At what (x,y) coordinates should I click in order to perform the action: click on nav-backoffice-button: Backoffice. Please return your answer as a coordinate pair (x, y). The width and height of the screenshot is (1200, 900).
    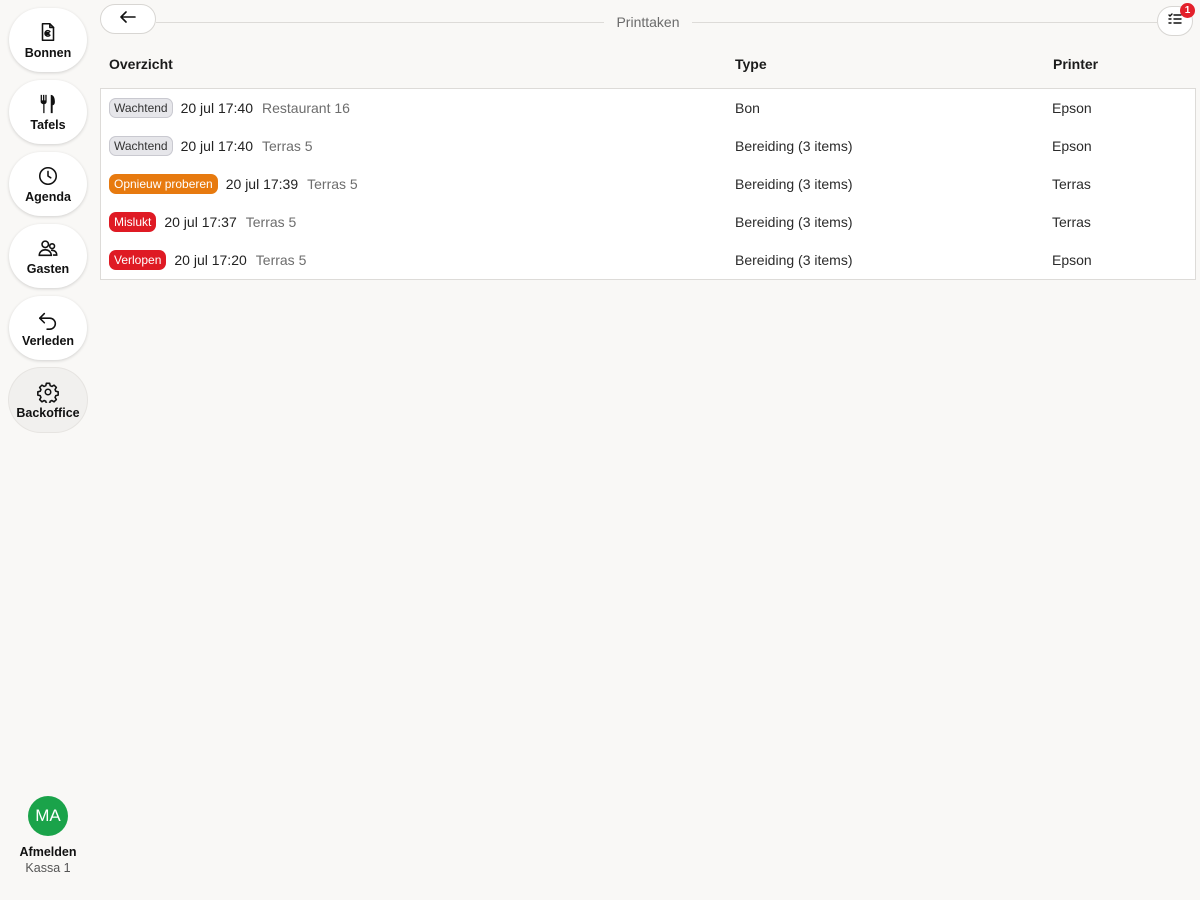
    Looking at the image, I should click on (48, 400).